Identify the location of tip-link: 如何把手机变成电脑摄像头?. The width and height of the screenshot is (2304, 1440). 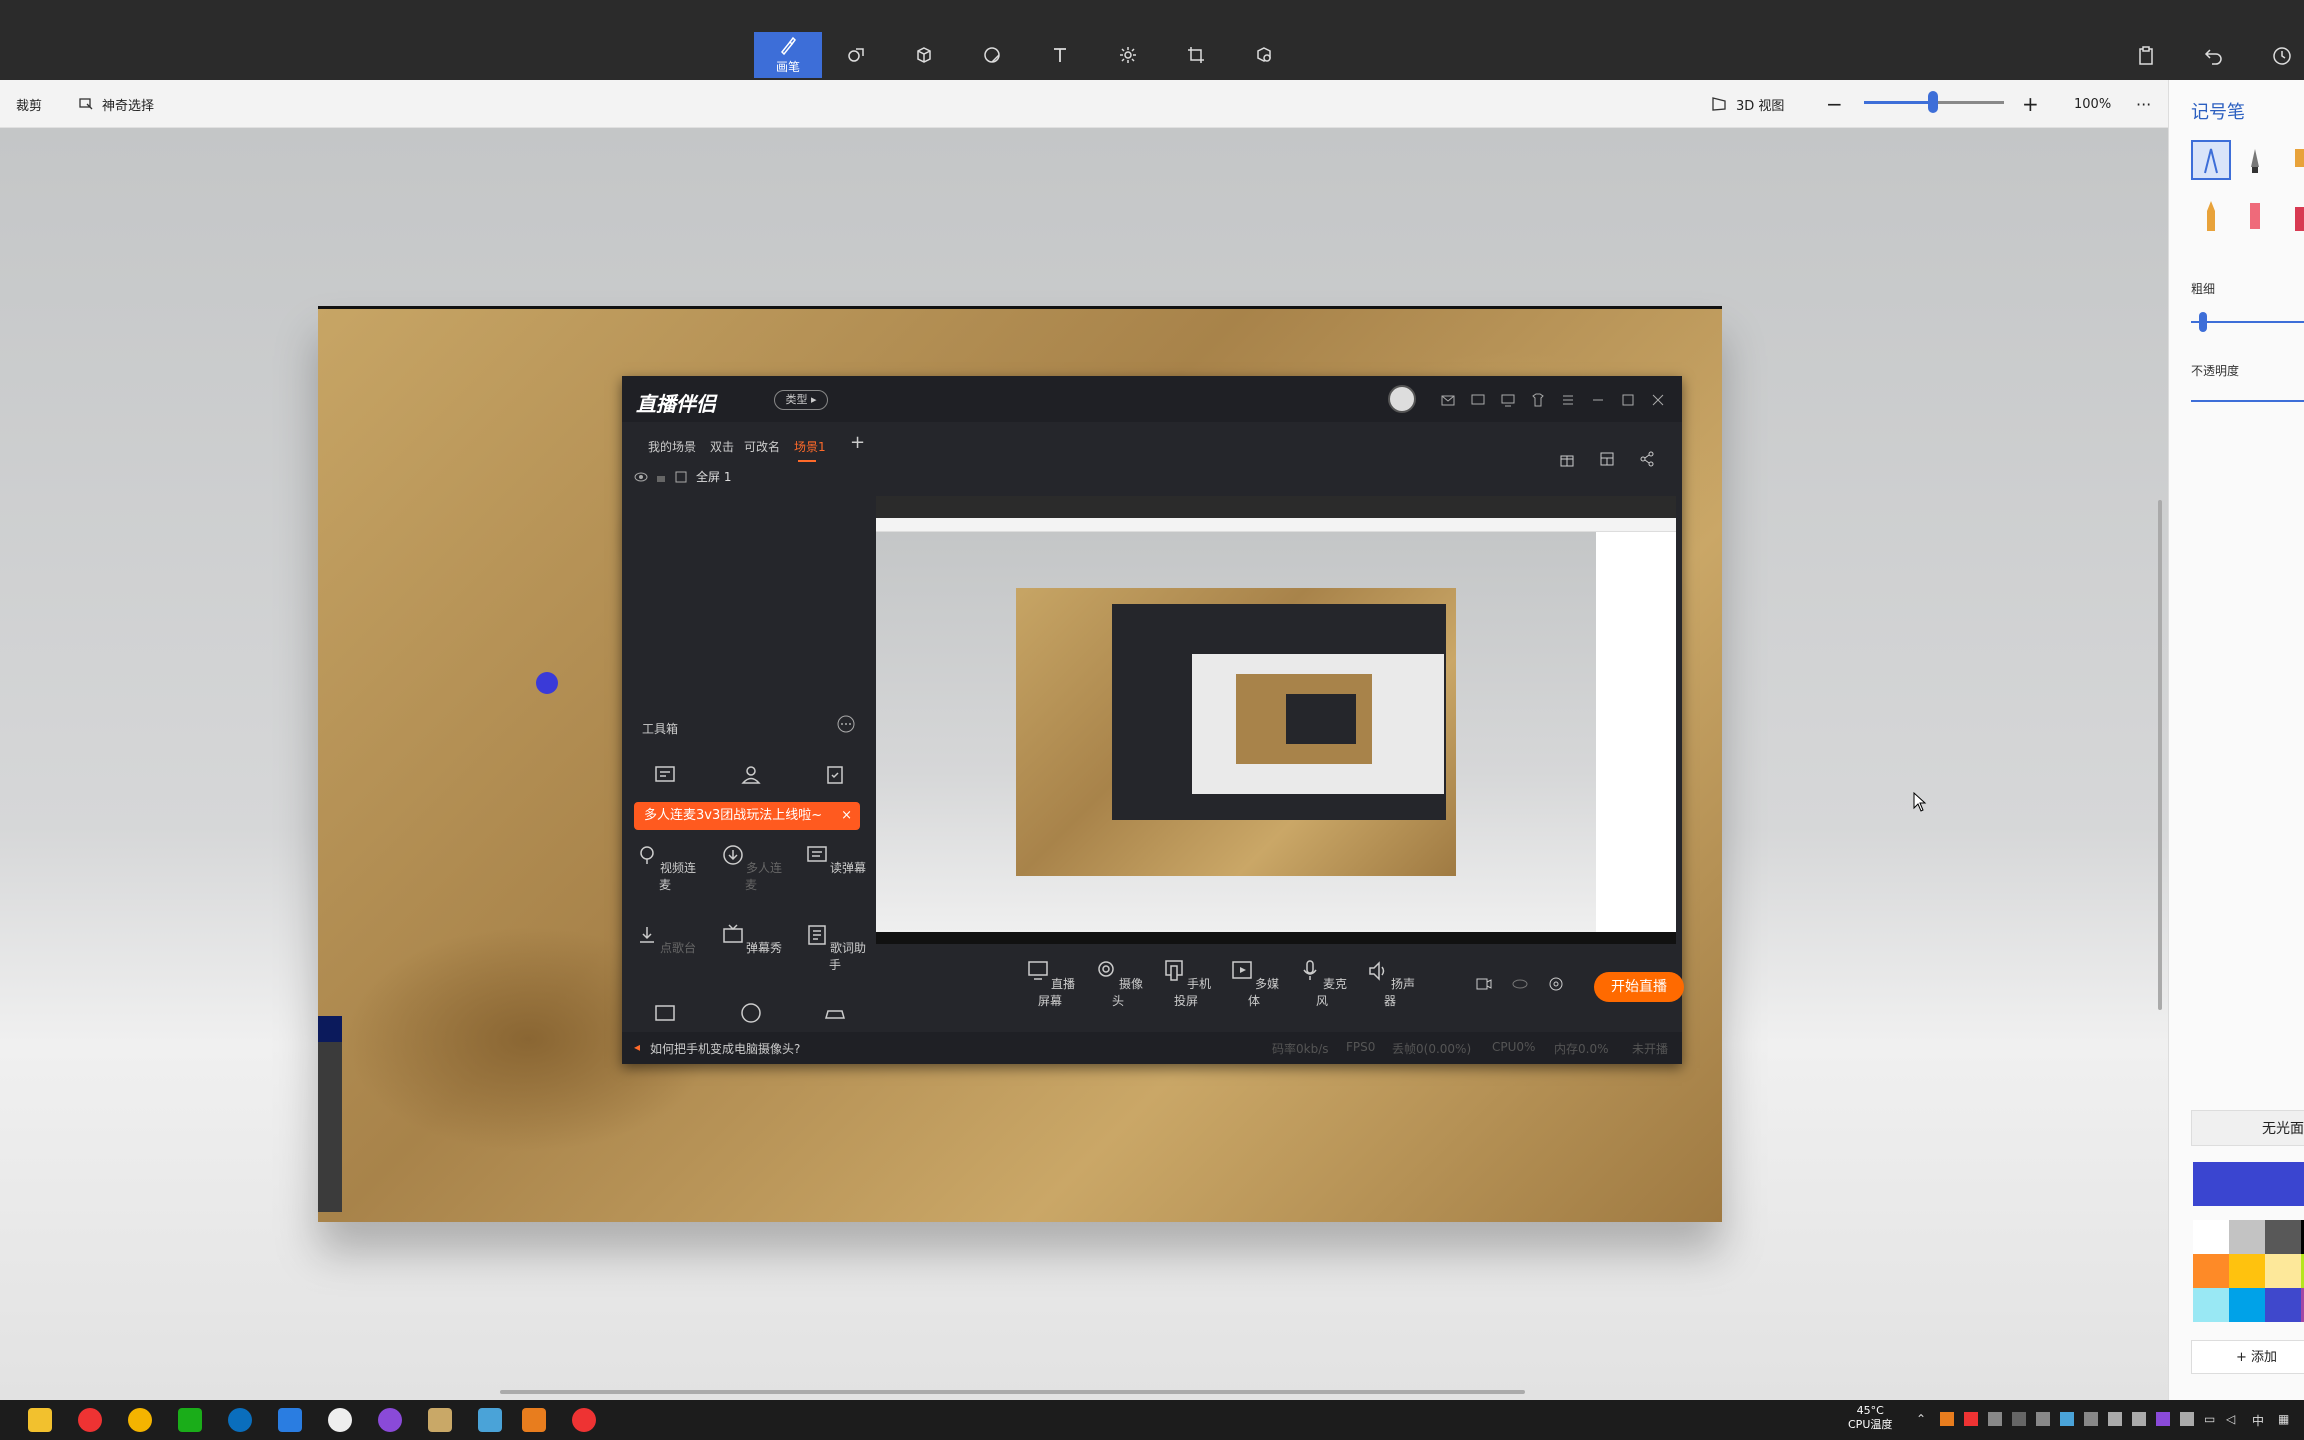
(725, 1048).